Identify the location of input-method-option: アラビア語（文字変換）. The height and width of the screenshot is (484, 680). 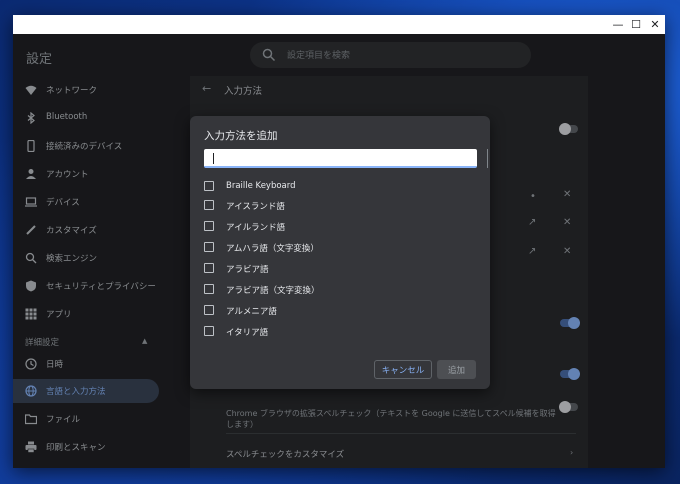
(334, 290).